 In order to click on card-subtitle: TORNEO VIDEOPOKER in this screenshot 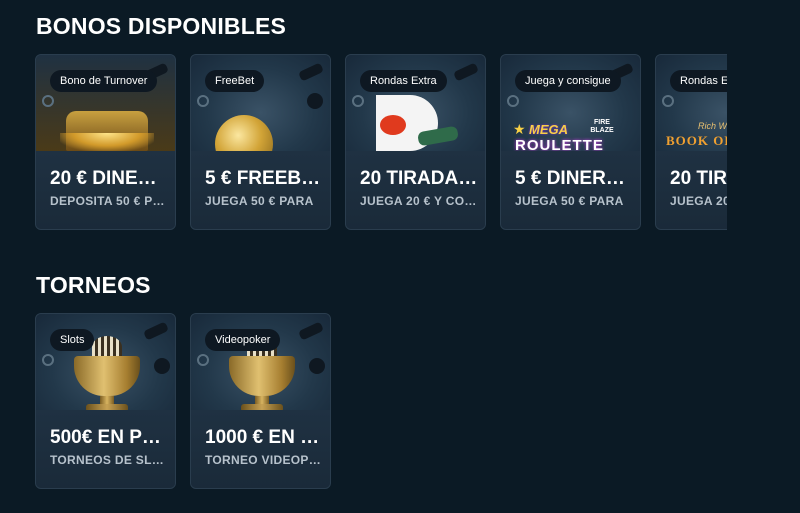, I will do `click(264, 460)`.